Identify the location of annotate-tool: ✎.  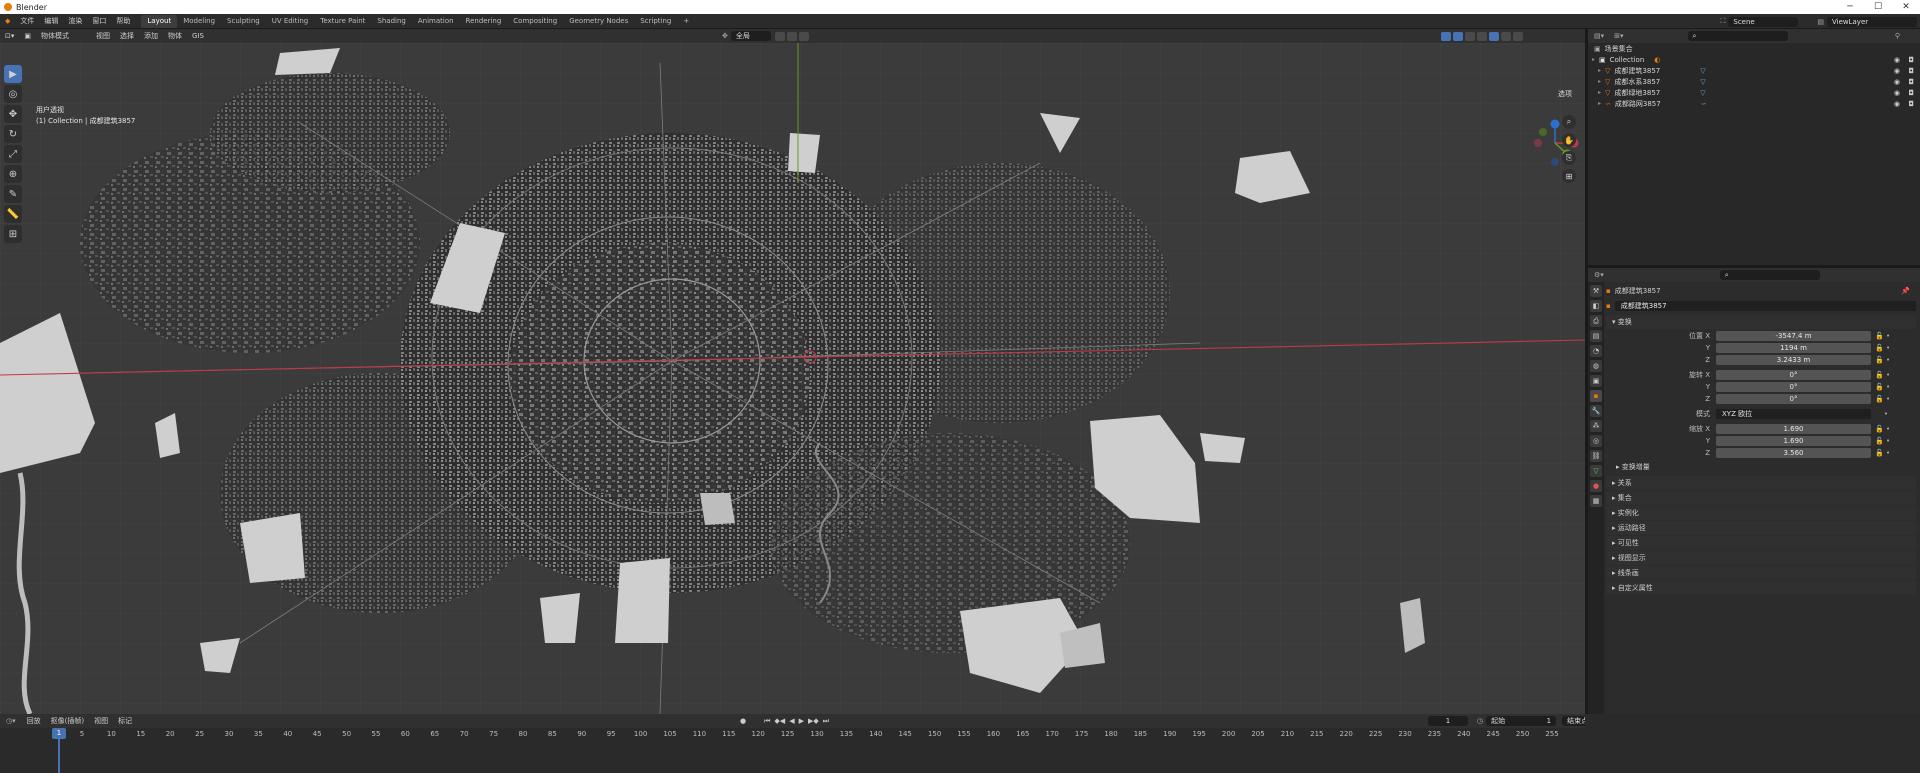
(13, 194).